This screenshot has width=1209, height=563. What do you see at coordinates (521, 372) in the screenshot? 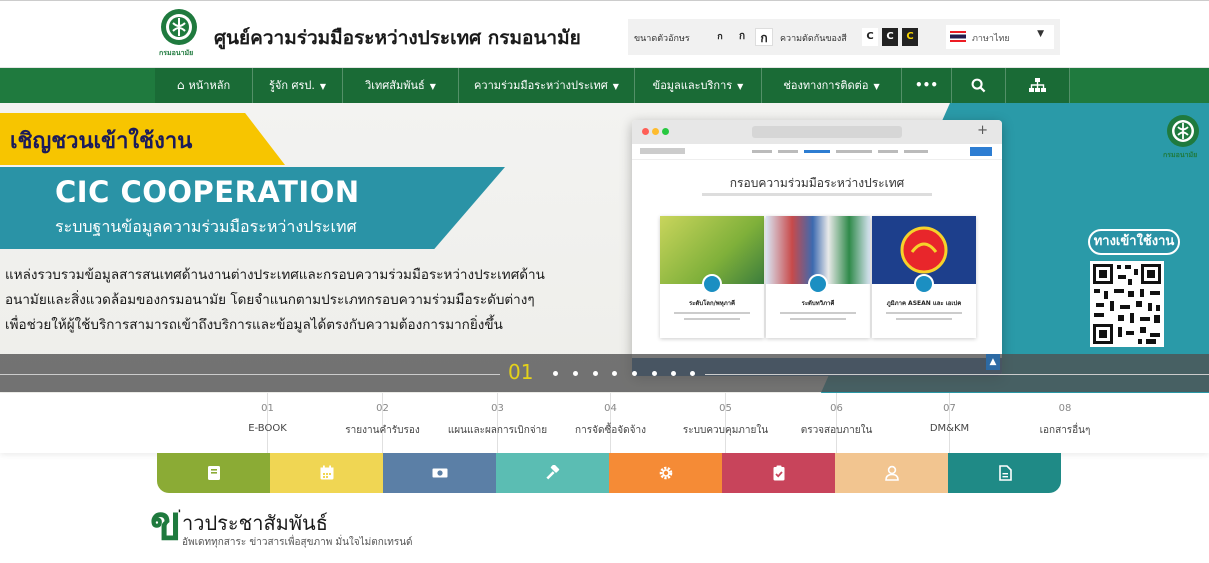
I see `slide-number: 01` at bounding box center [521, 372].